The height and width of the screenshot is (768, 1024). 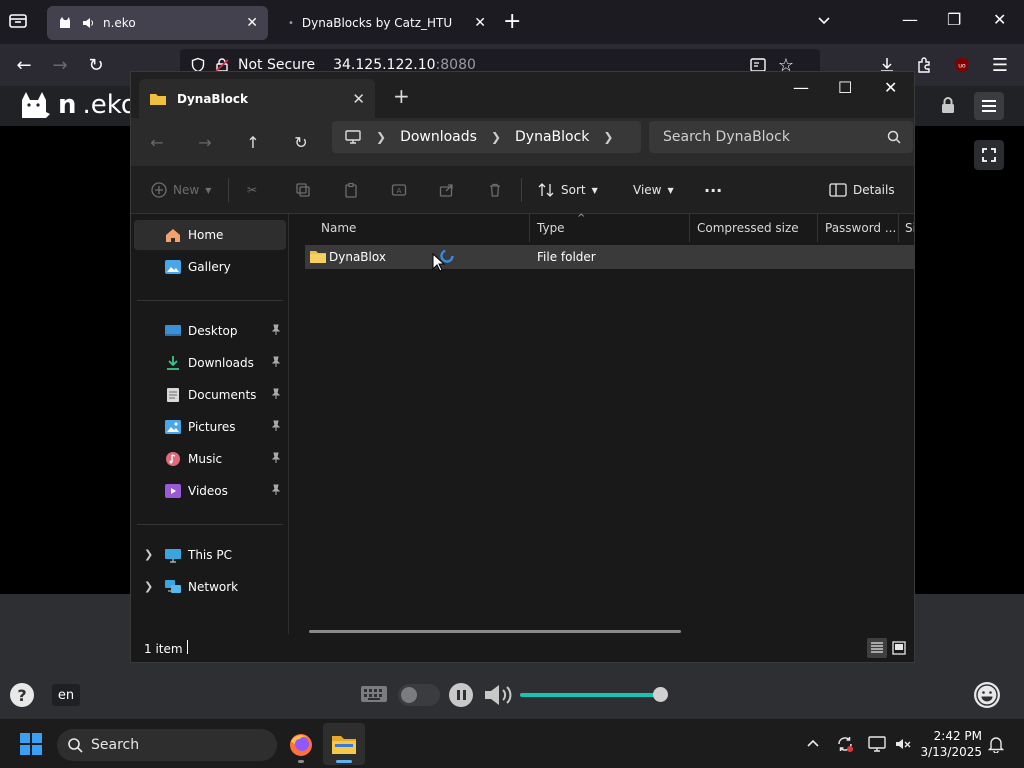 I want to click on view-button: View ▼, so click(x=653, y=190).